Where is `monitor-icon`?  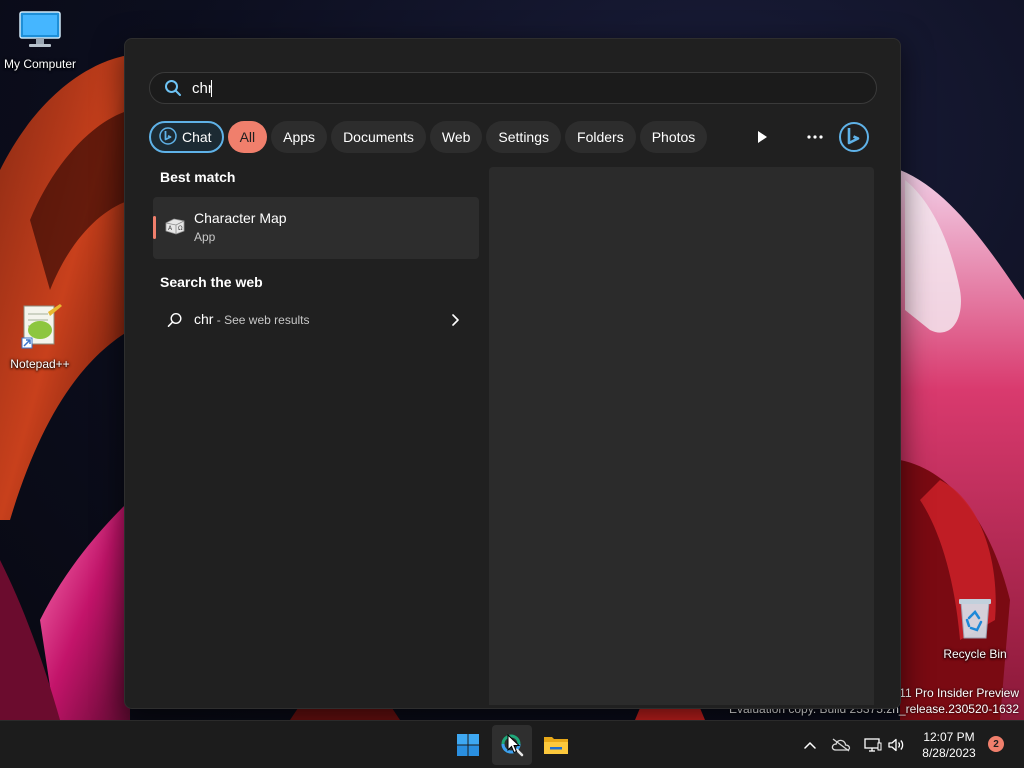 monitor-icon is located at coordinates (40, 31).